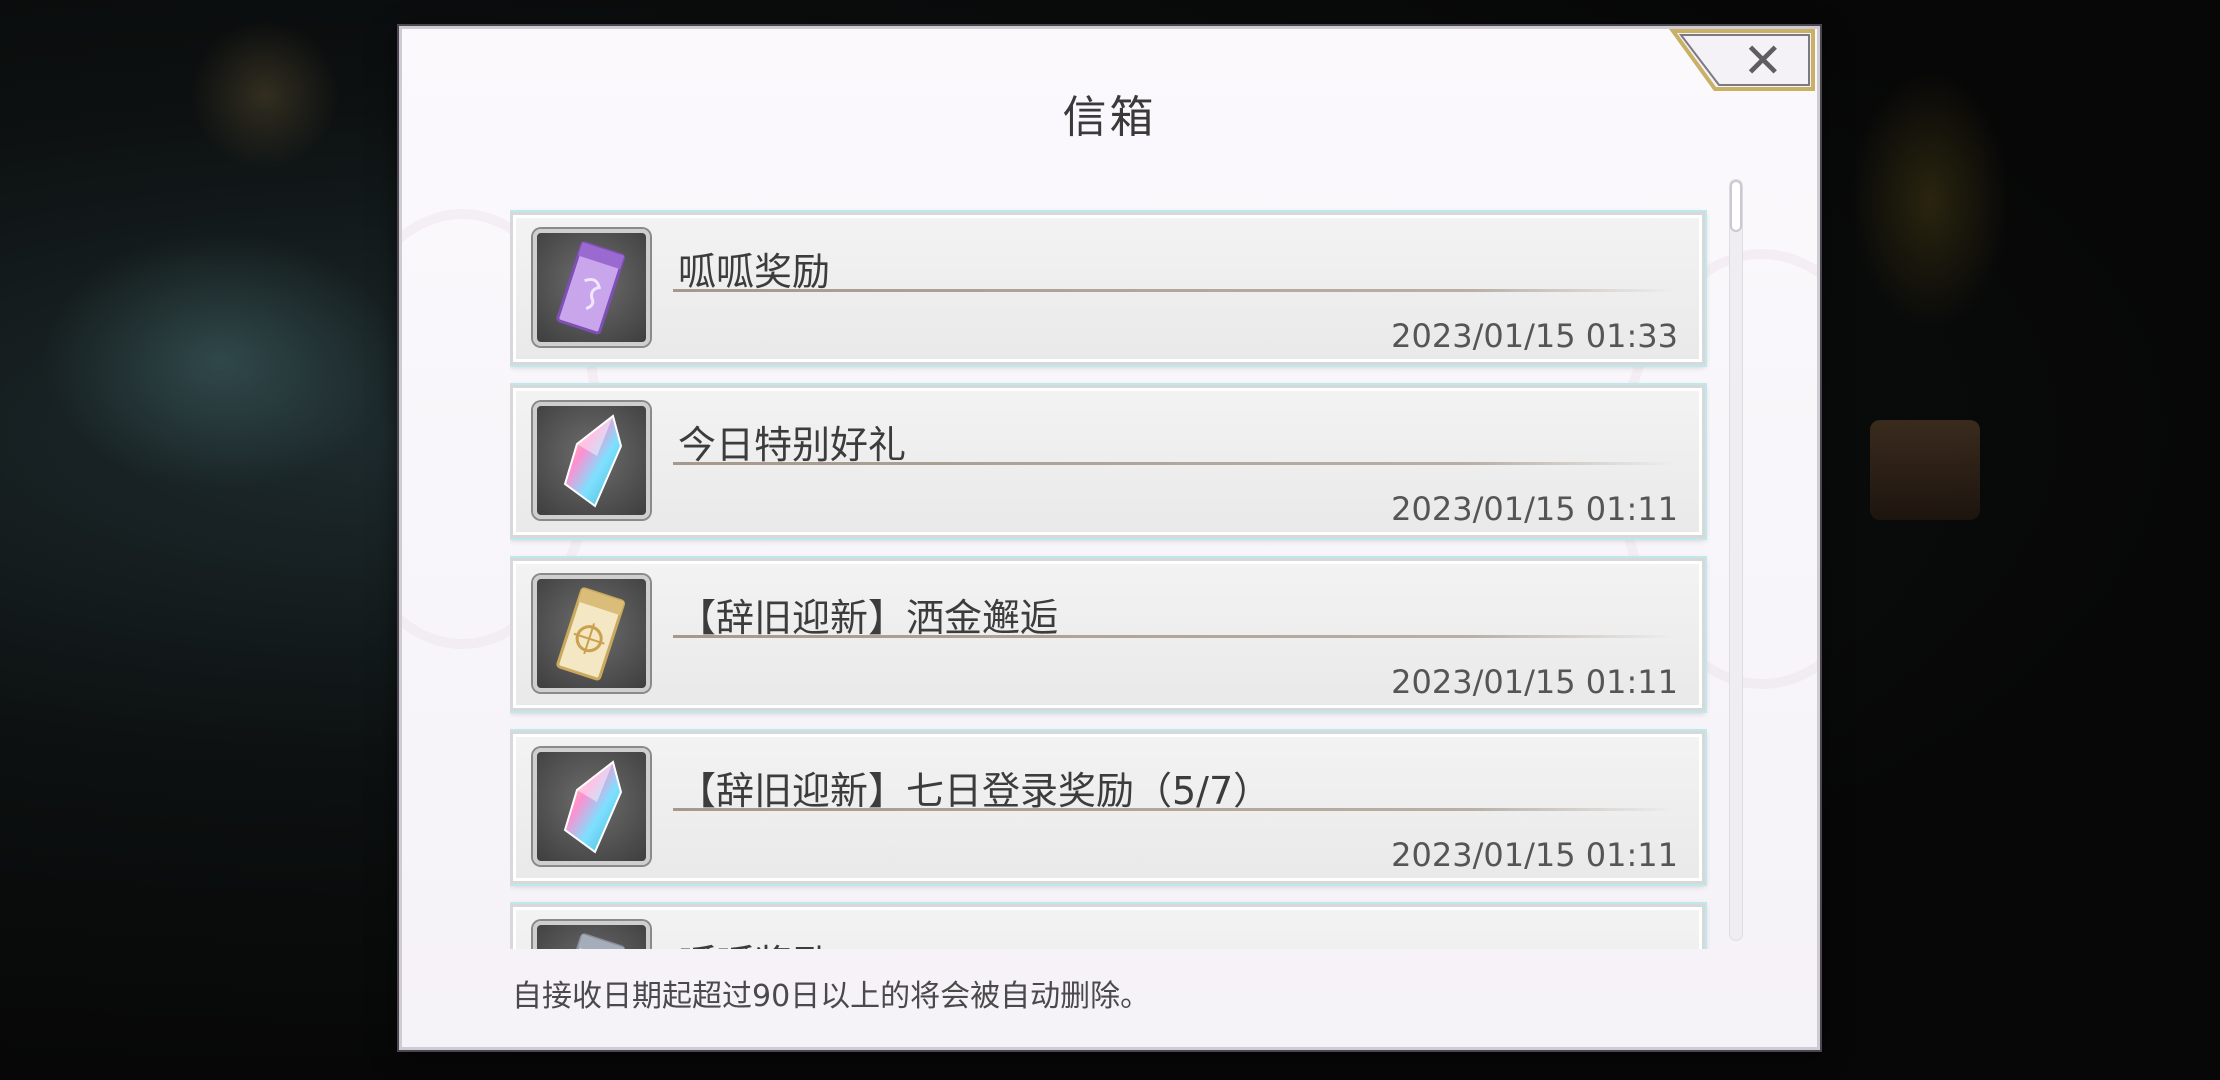  I want to click on close-icon: ✕, so click(1762, 61).